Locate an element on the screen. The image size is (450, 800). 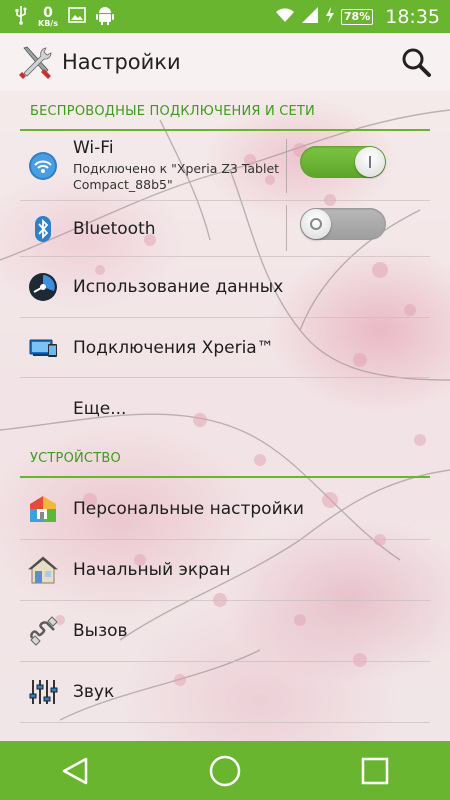
xperia-connections-title: Подключения Xperia™ is located at coordinates (173, 347).